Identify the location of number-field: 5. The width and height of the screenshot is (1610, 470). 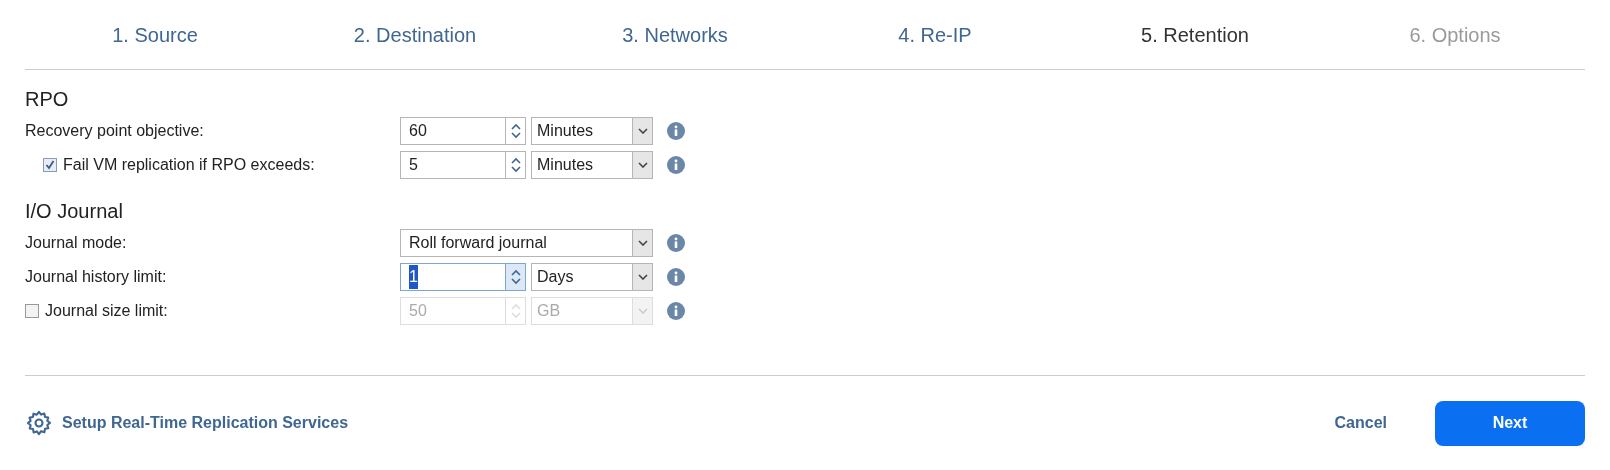
(463, 165).